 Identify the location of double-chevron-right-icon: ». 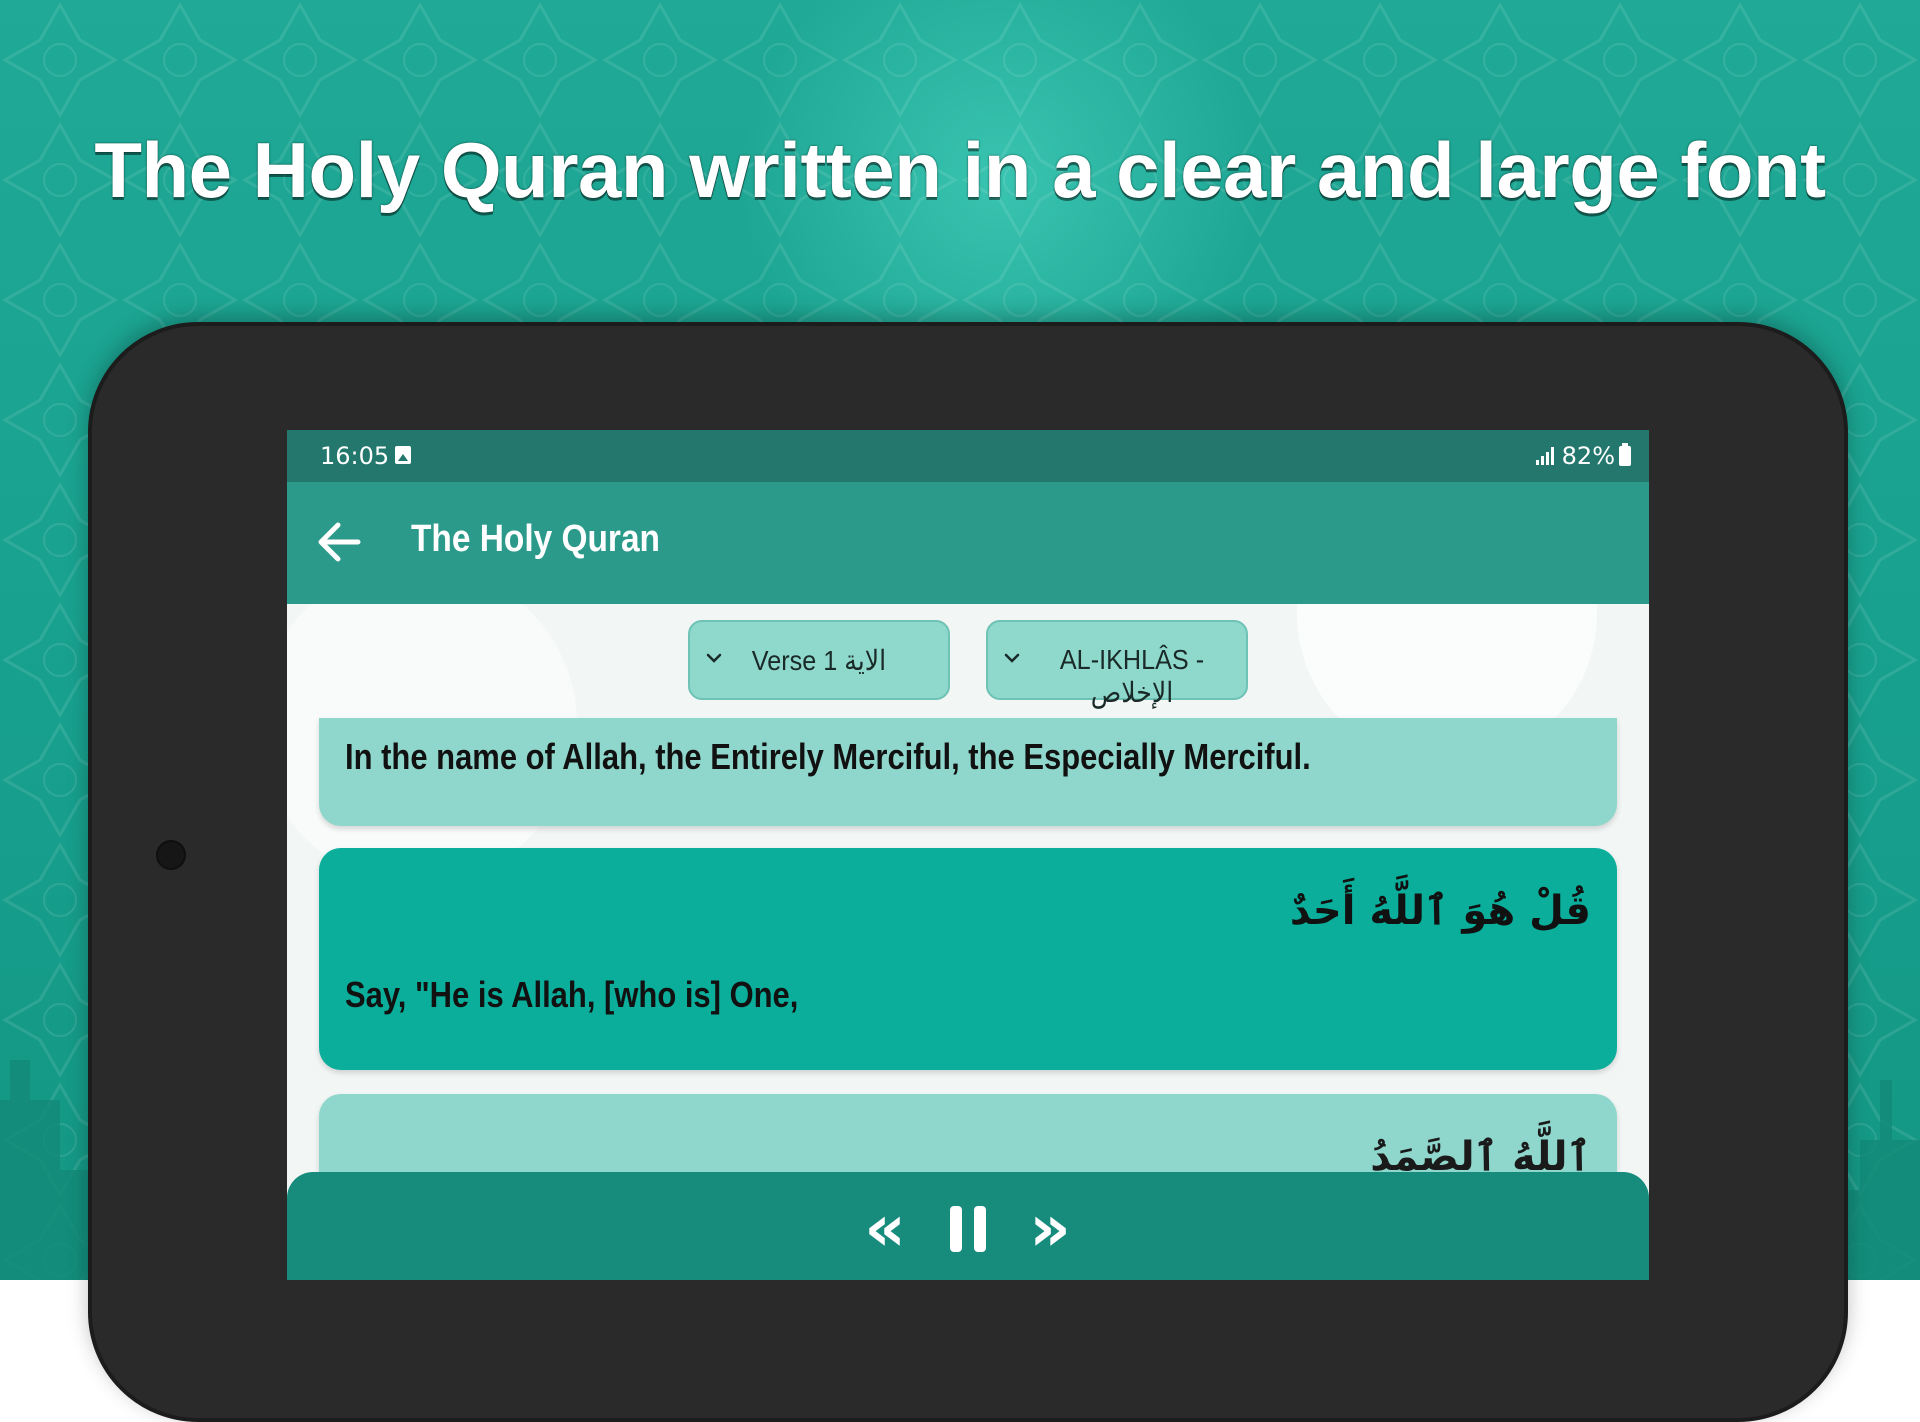
(1050, 1229).